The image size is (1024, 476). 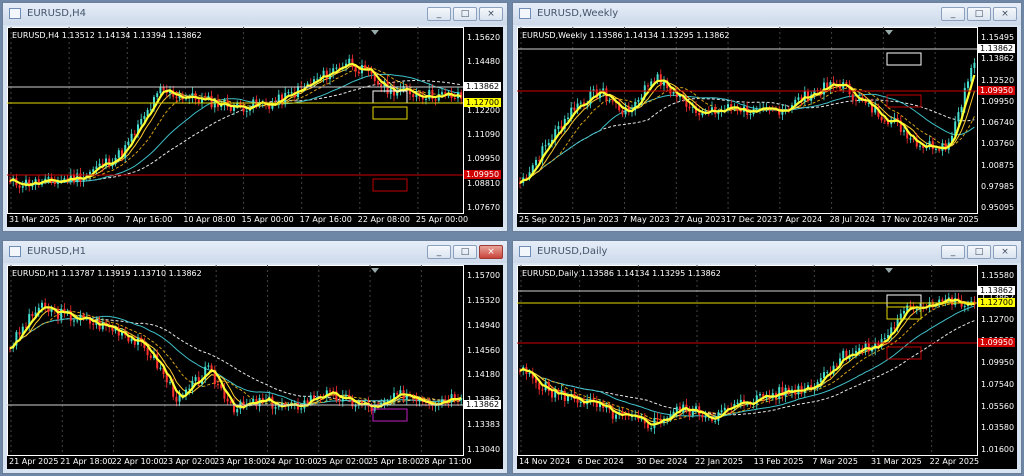 What do you see at coordinates (835, 461) in the screenshot?
I see `time-axis-label: 7 Mar 2025` at bounding box center [835, 461].